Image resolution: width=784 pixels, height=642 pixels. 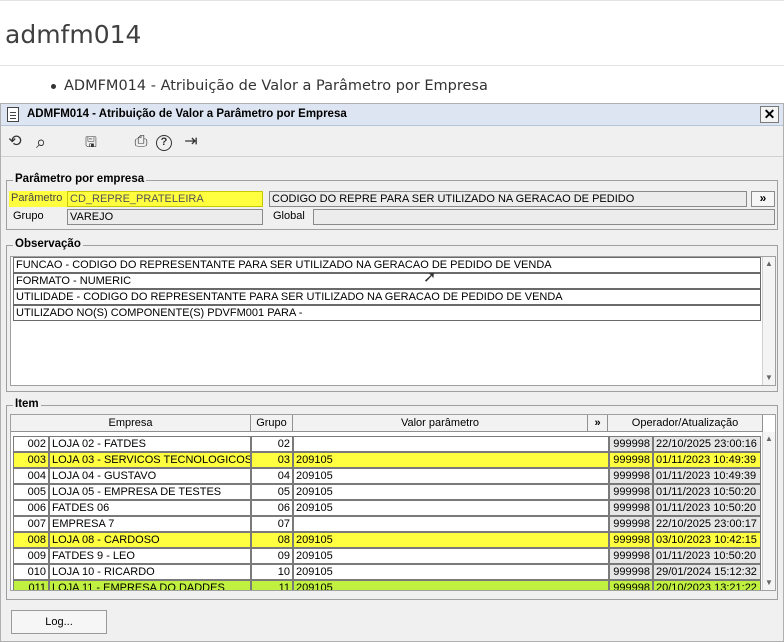 I want to click on exit-icon: ⇥, so click(x=191, y=143).